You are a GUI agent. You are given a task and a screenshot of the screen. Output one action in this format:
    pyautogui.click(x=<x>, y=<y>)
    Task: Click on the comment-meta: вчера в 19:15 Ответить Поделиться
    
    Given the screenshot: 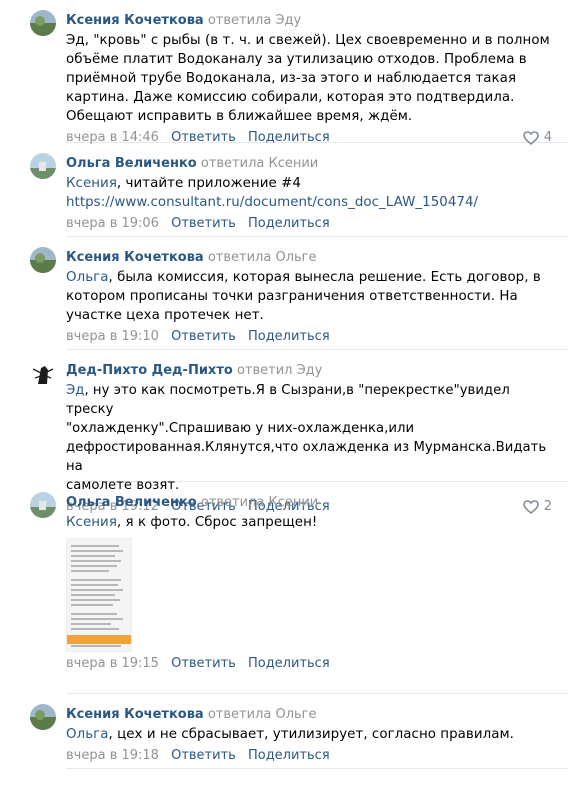 What is the action you would take?
    pyautogui.click(x=309, y=668)
    